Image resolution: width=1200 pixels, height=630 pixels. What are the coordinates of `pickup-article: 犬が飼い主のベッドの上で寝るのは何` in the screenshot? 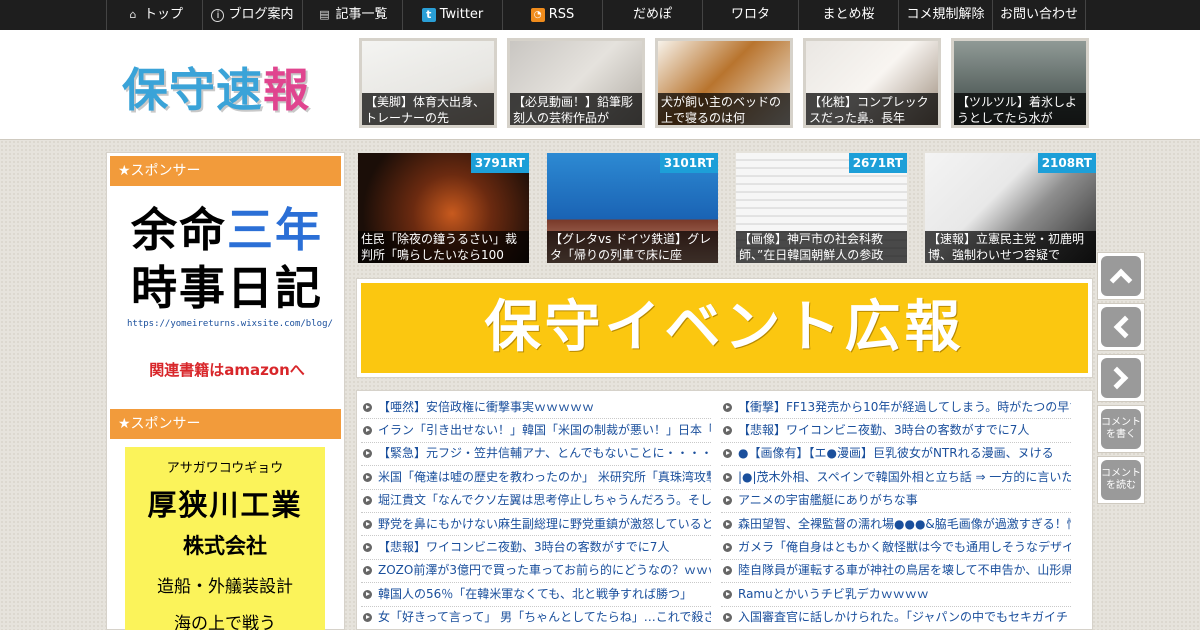 It's located at (724, 83).